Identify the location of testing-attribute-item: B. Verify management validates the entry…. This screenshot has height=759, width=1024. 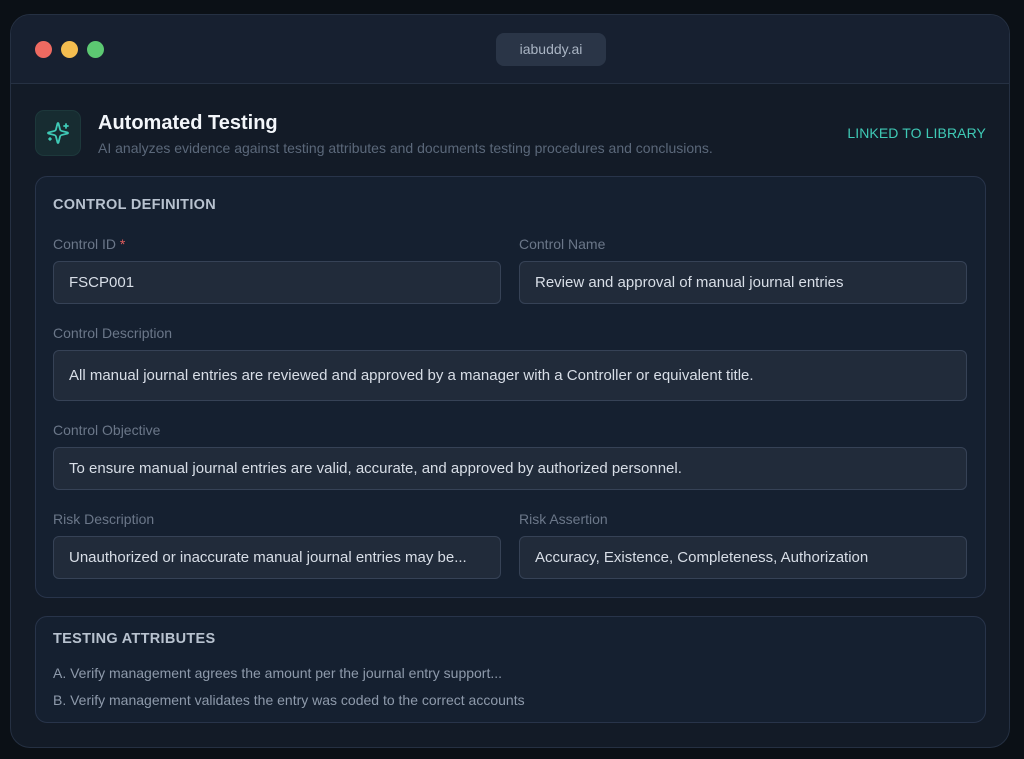
(289, 700).